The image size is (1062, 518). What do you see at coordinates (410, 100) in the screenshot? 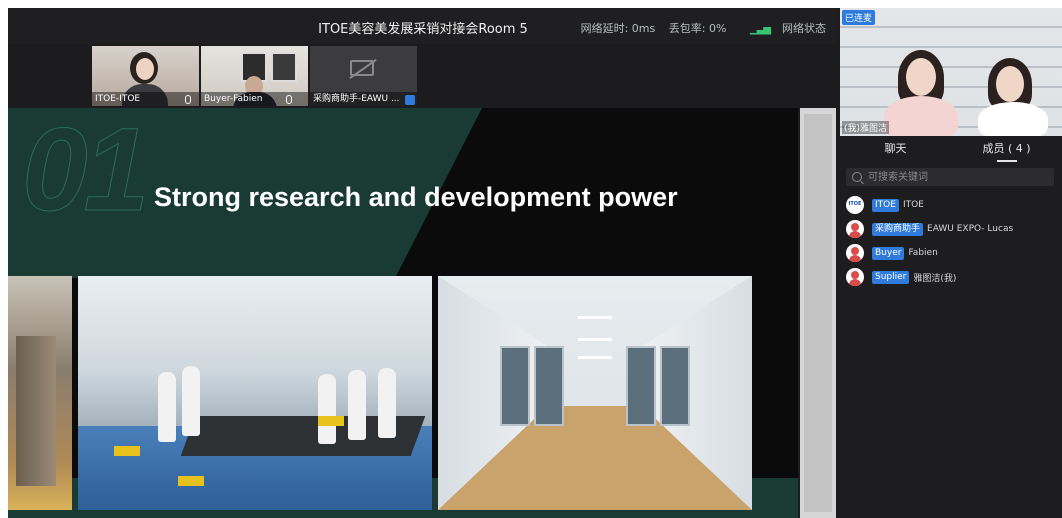
I see `host-badge-icon` at bounding box center [410, 100].